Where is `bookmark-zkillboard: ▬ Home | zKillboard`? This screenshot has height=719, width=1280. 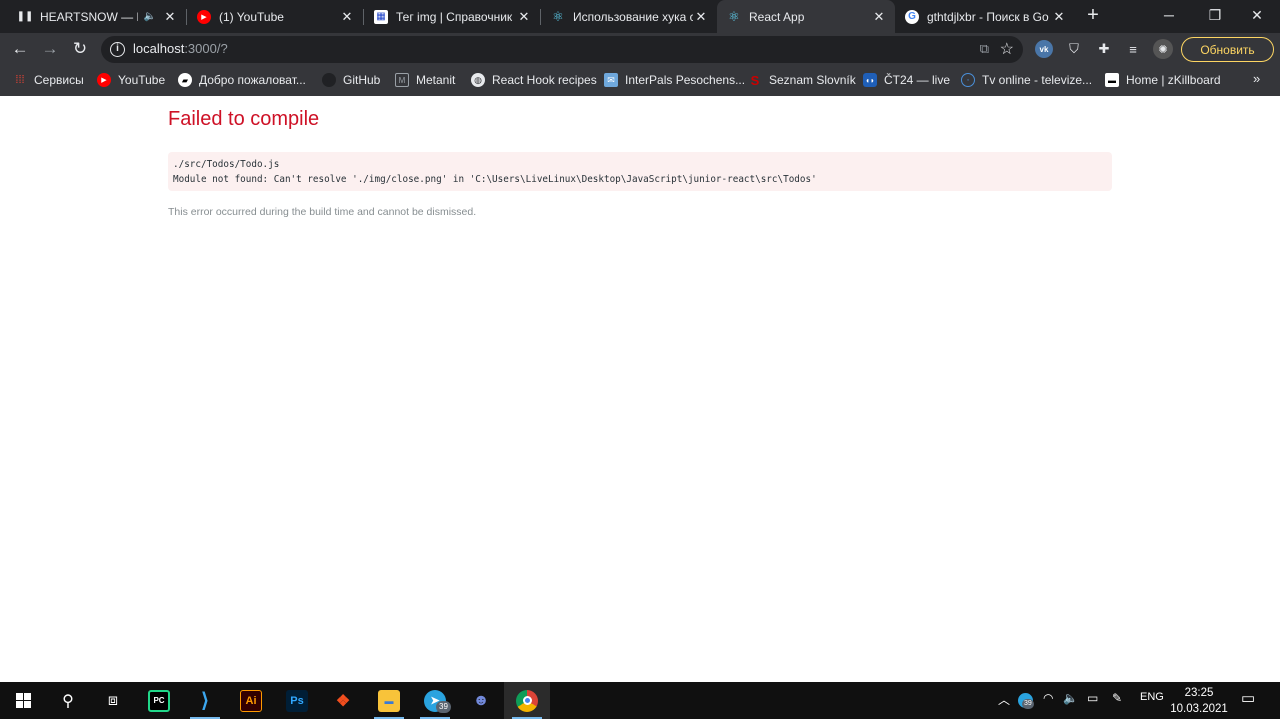 bookmark-zkillboard: ▬ Home | zKillboard is located at coordinates (1163, 80).